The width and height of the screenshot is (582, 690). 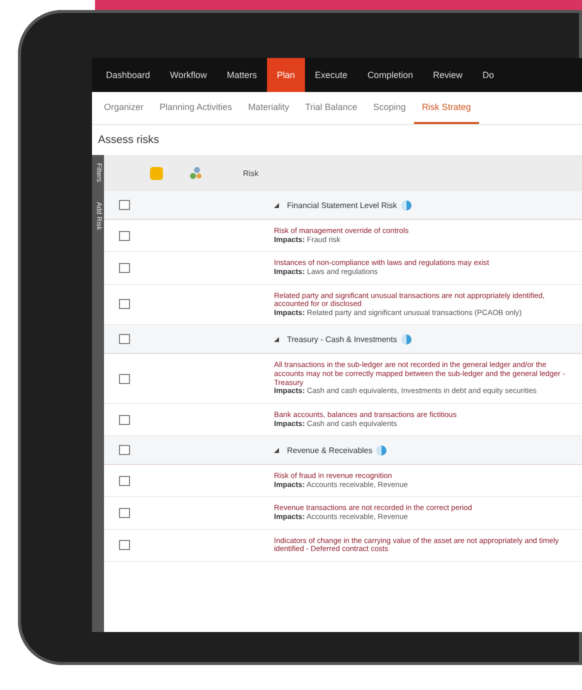 I want to click on nav-tab: Review, so click(x=447, y=75).